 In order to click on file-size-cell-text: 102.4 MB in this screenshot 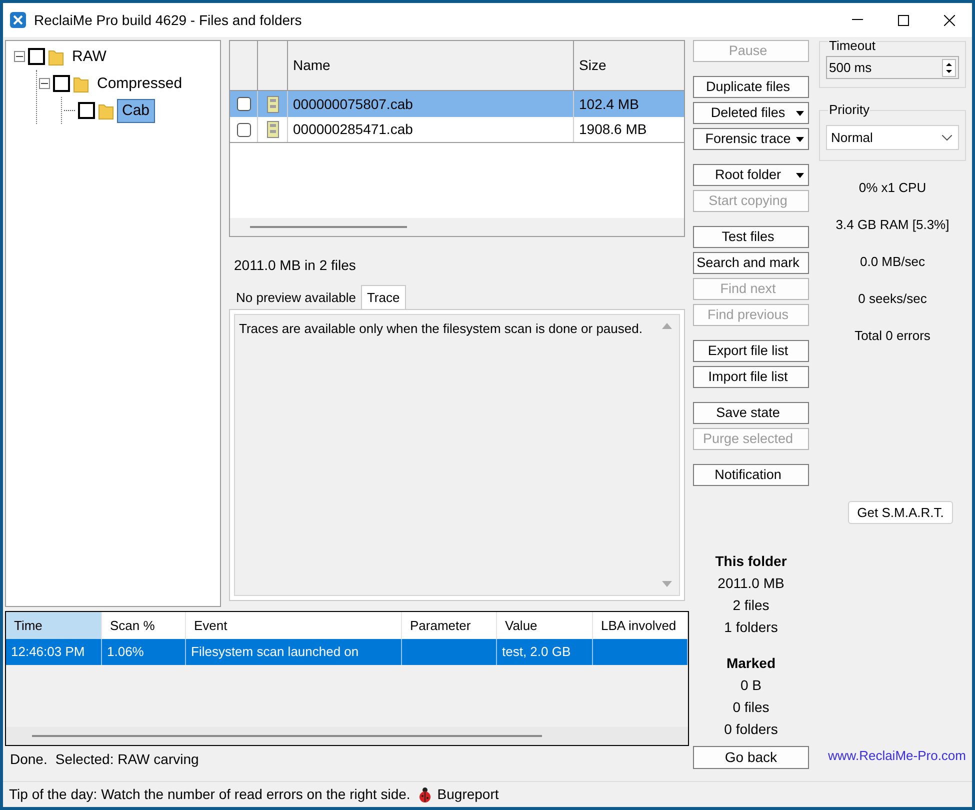, I will do `click(609, 104)`.